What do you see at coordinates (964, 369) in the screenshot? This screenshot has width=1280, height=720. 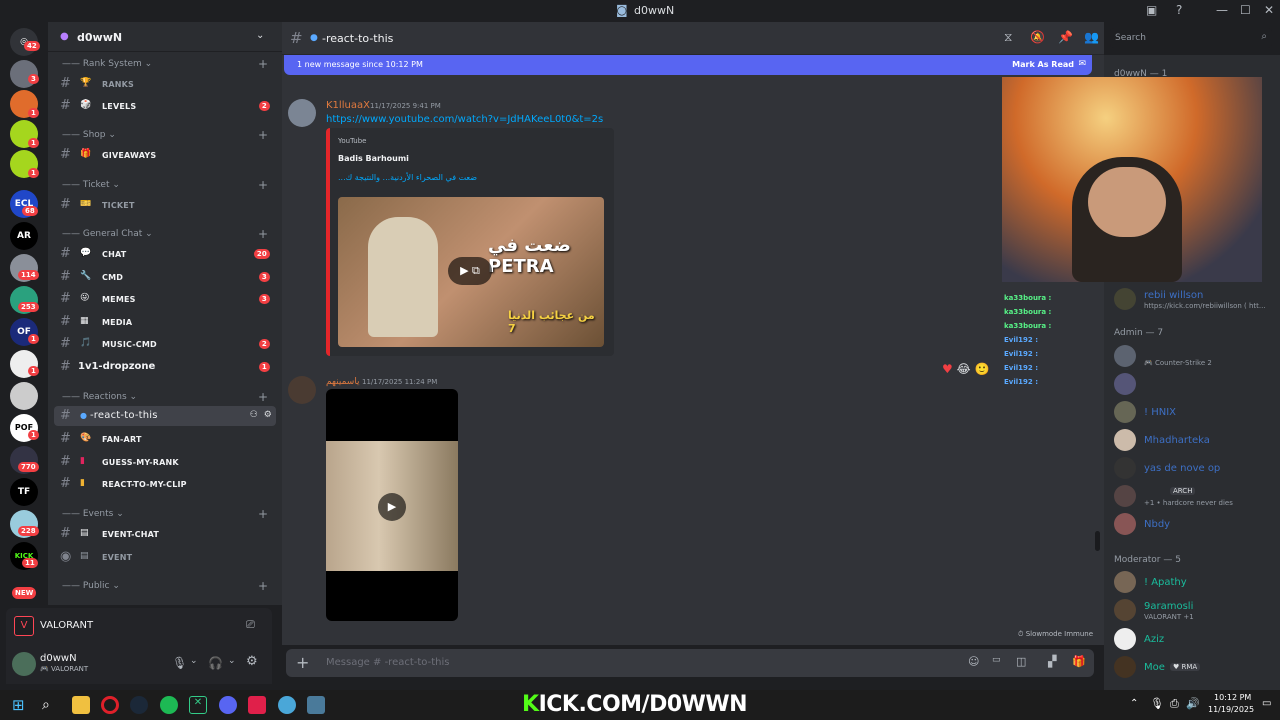 I see `laugh-reaction-icon: 😂` at bounding box center [964, 369].